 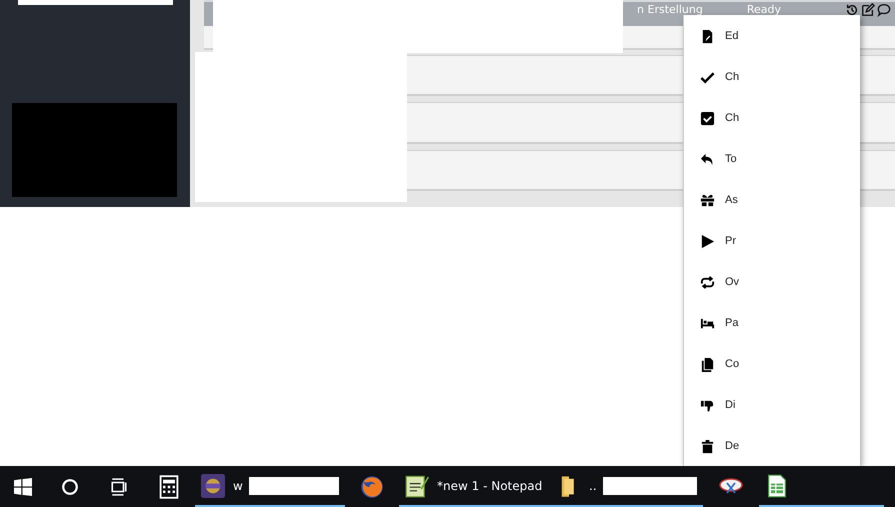 What do you see at coordinates (707, 282) in the screenshot?
I see `repeat-icon` at bounding box center [707, 282].